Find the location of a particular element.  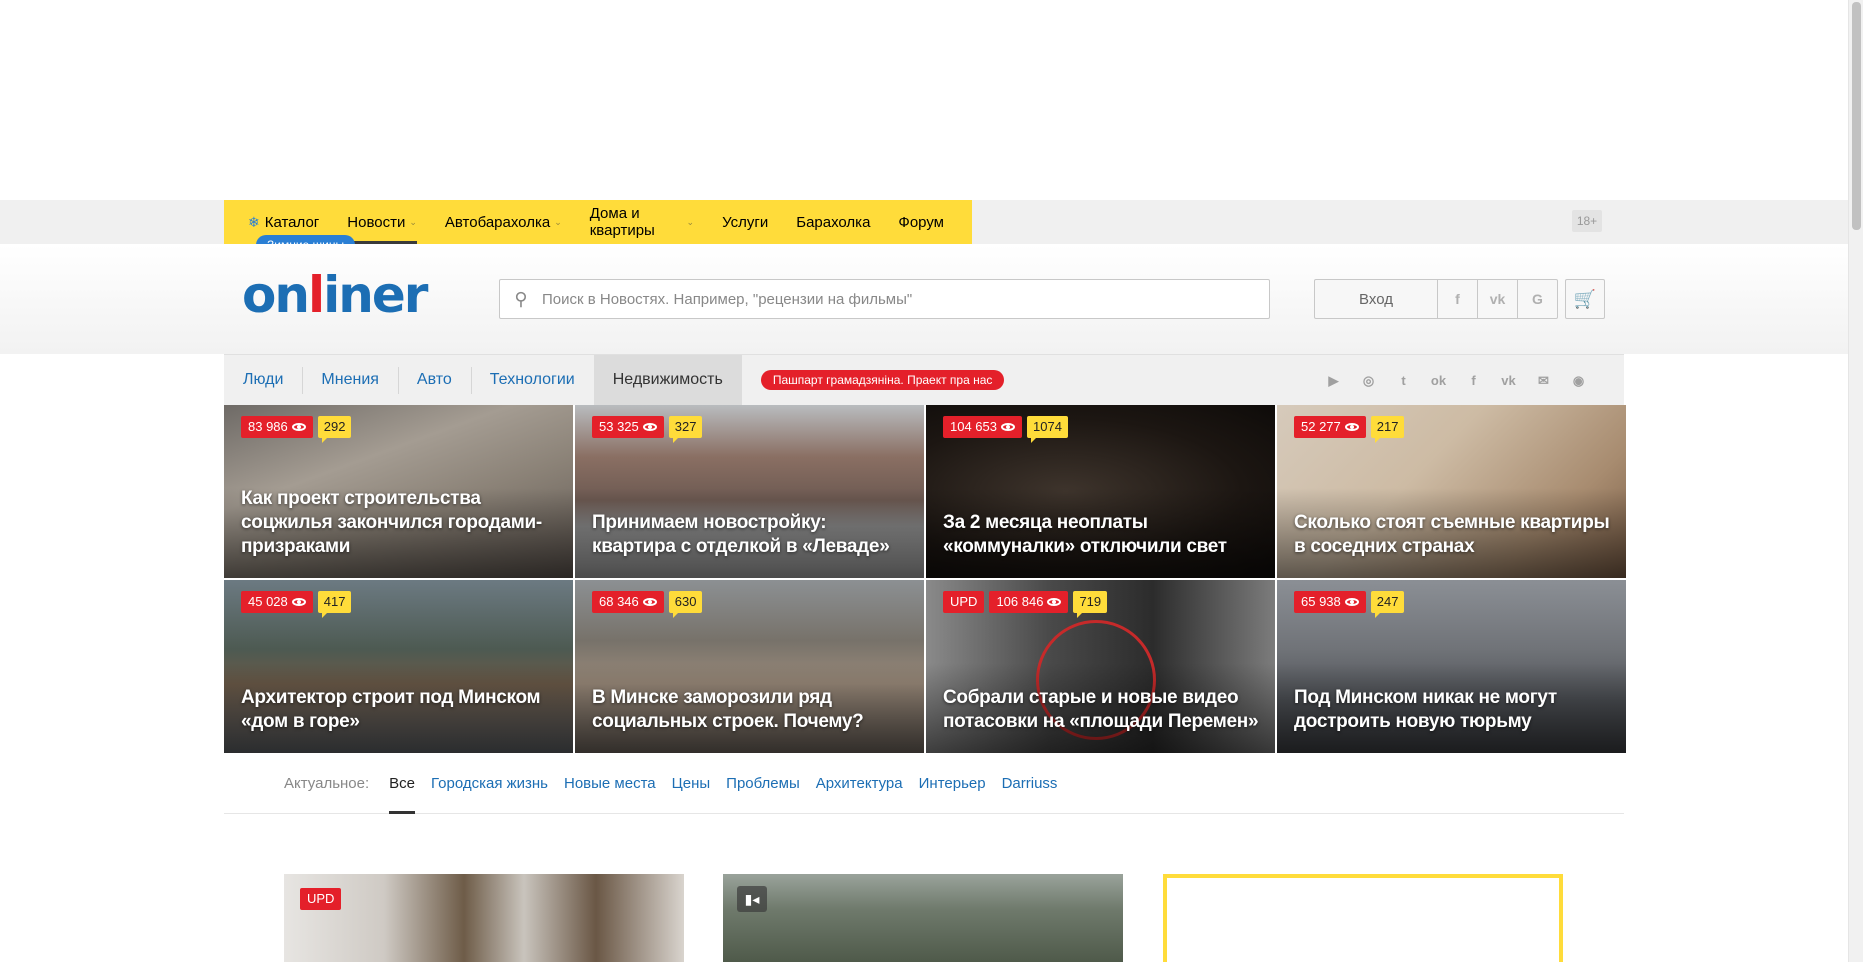

views-badge: 65 938 is located at coordinates (1330, 602).